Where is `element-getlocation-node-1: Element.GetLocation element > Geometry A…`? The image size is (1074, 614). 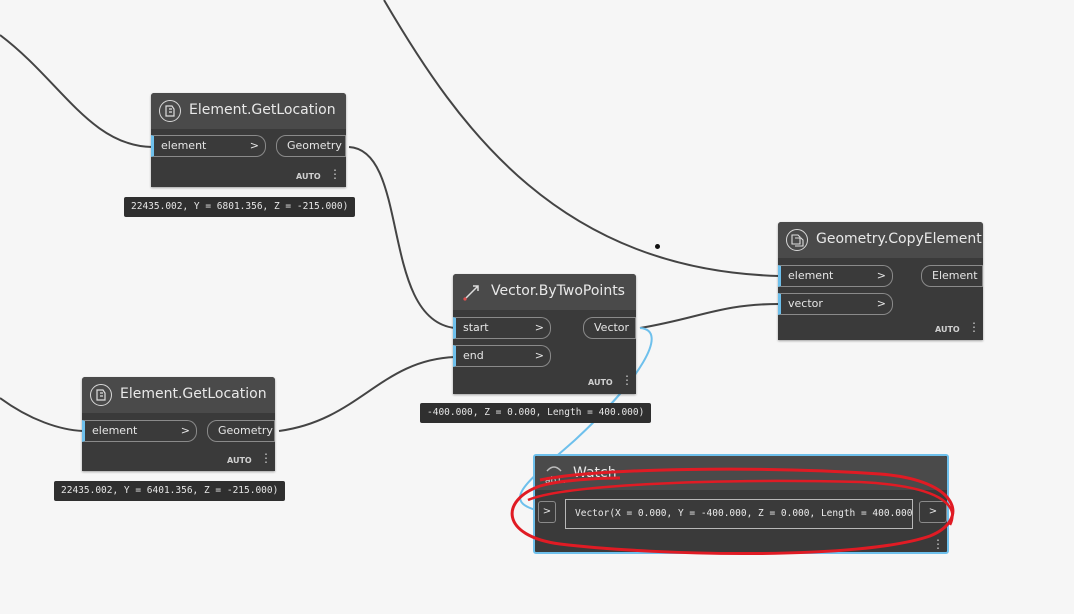 element-getlocation-node-1: Element.GetLocation element > Geometry A… is located at coordinates (248, 140).